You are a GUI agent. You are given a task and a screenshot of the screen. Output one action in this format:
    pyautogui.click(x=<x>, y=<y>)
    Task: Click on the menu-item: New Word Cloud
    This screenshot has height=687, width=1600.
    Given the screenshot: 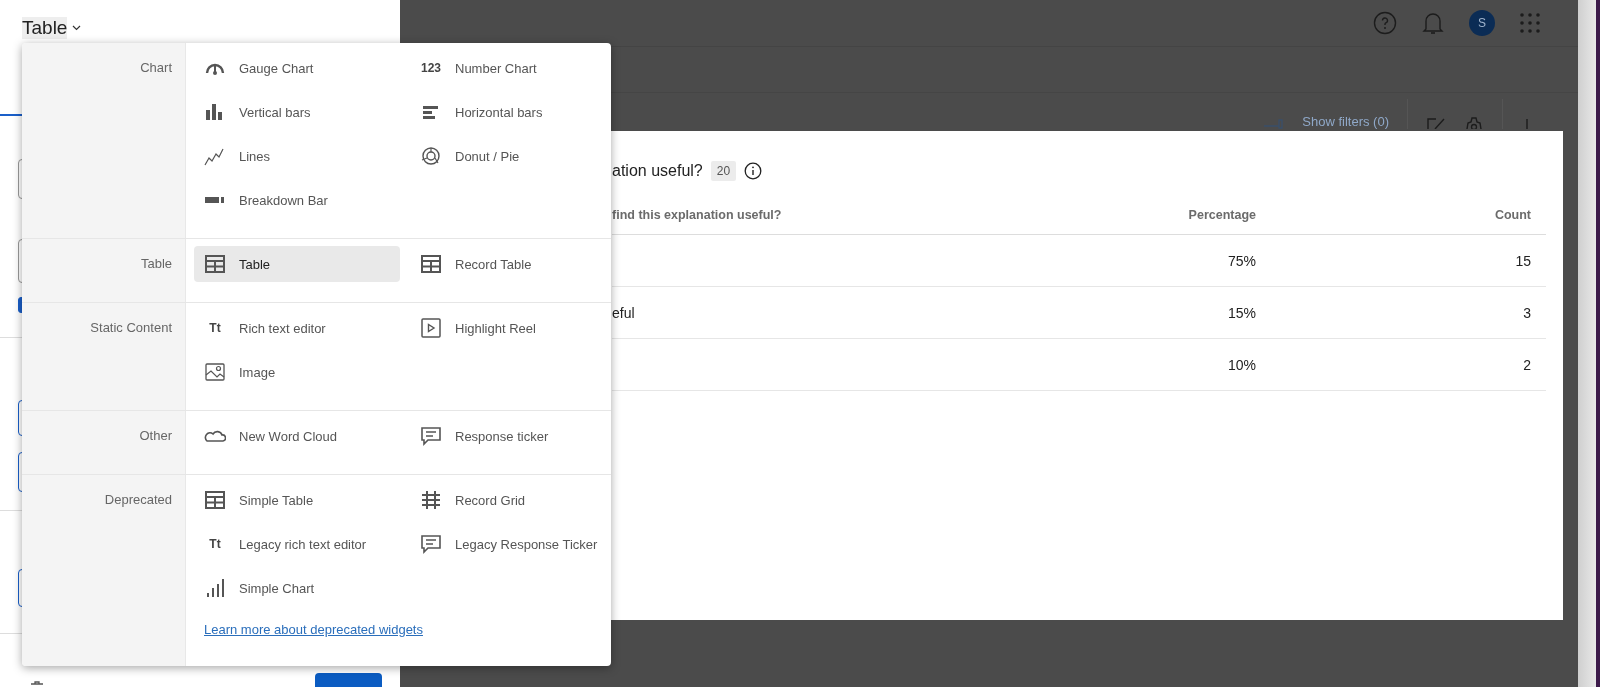 What is the action you would take?
    pyautogui.click(x=297, y=436)
    